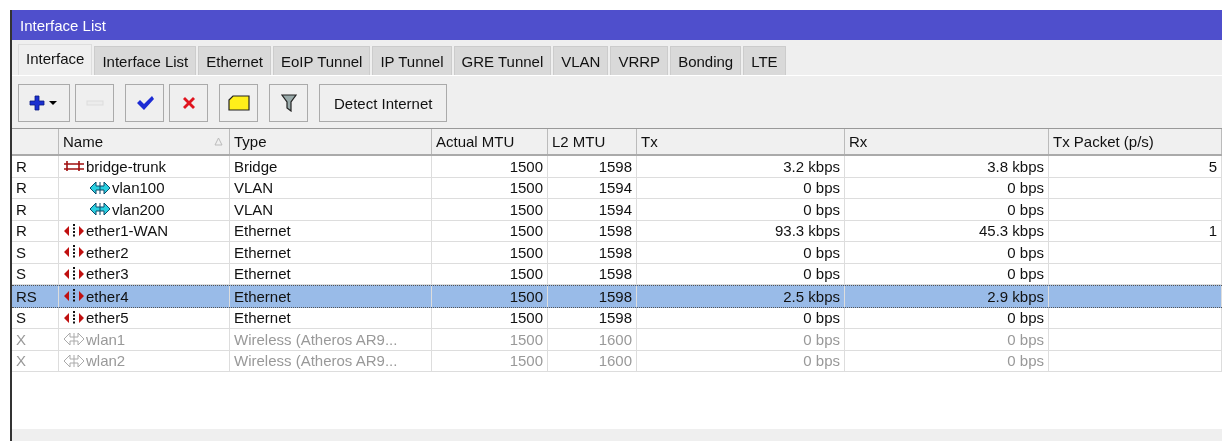 The height and width of the screenshot is (441, 1222). I want to click on window-title: Interface List, so click(63, 25).